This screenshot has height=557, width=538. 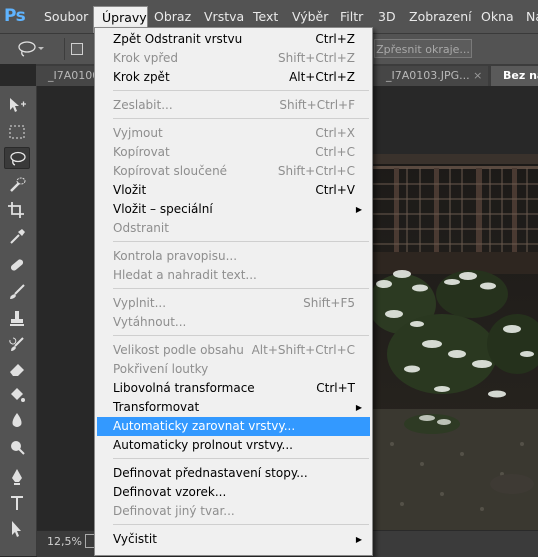 What do you see at coordinates (233, 105) in the screenshot?
I see `menu-item-fade: Zeslabit... Shift+Ctrl+F` at bounding box center [233, 105].